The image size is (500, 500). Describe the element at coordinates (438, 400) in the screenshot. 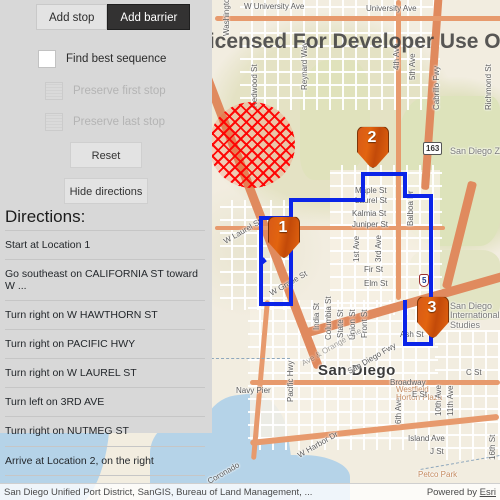

I see `map-label: 10th Ave` at that location.